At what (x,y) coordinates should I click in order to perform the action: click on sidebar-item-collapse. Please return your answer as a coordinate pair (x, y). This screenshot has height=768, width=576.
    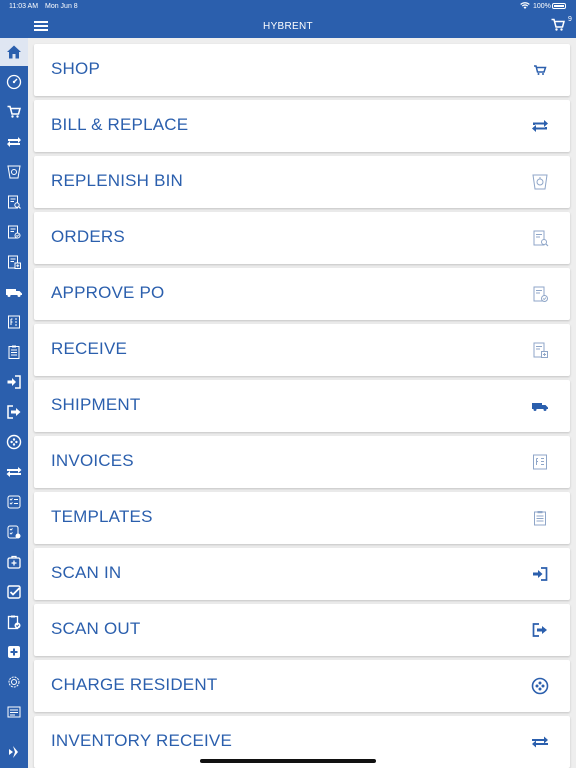
    Looking at the image, I should click on (14, 752).